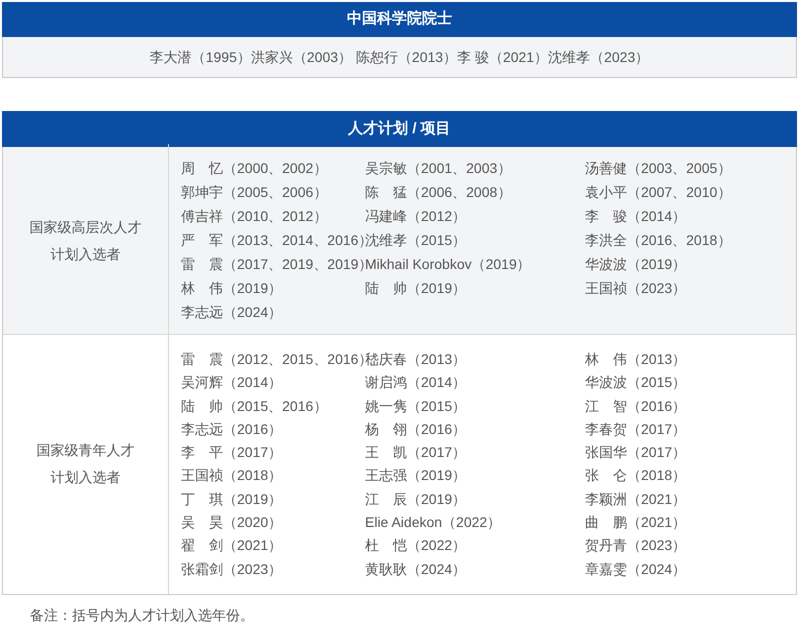  I want to click on member-name: 张国华（2017）, so click(636, 452).